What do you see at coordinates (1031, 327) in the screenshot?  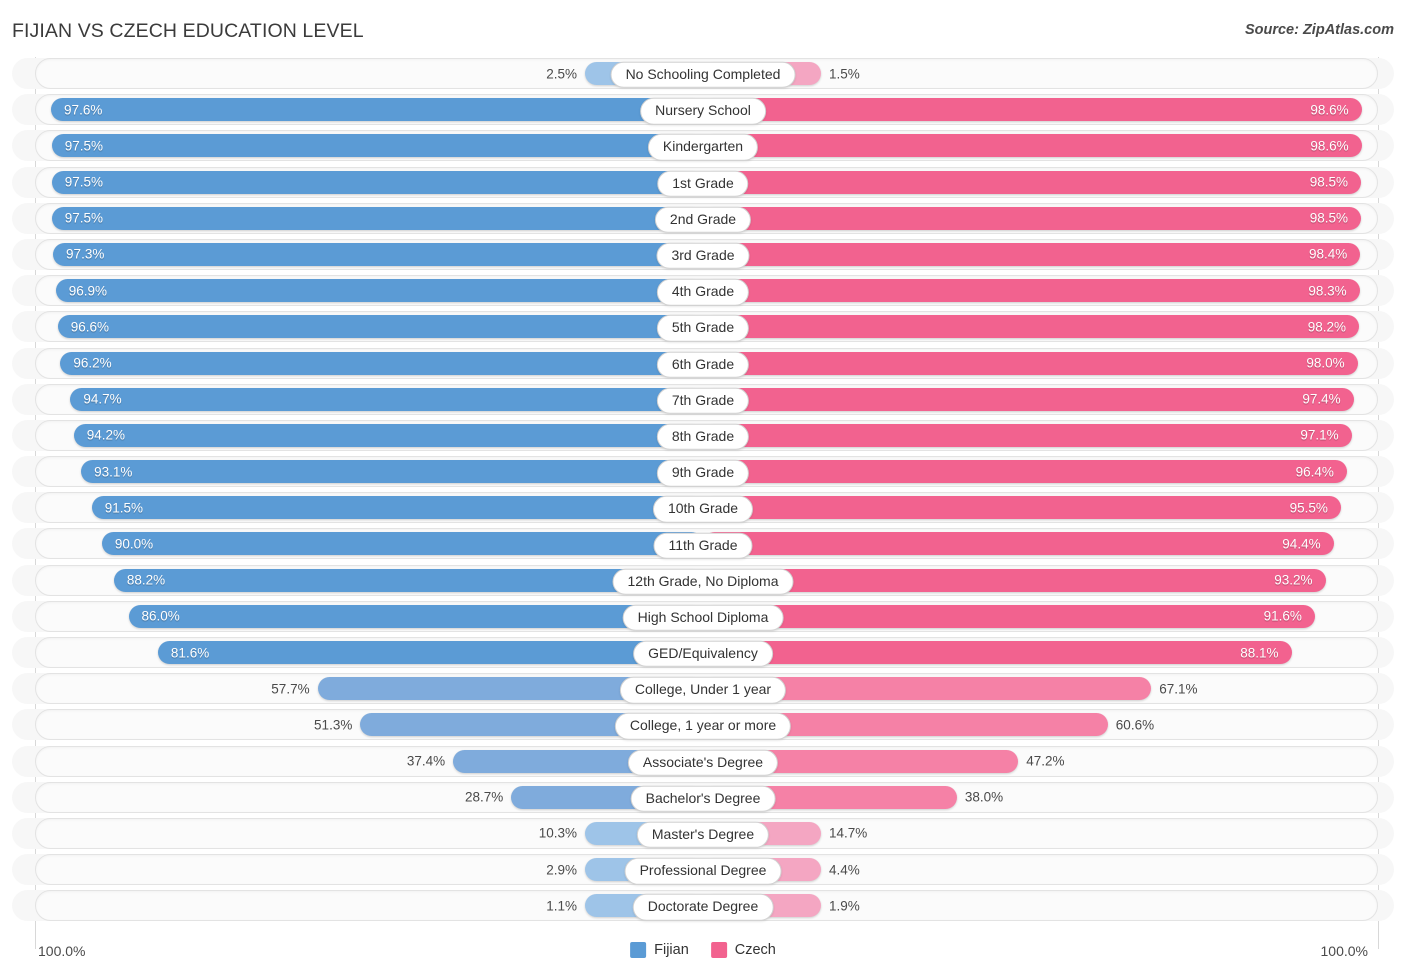 I see `bar-czech: 98.2%` at bounding box center [1031, 327].